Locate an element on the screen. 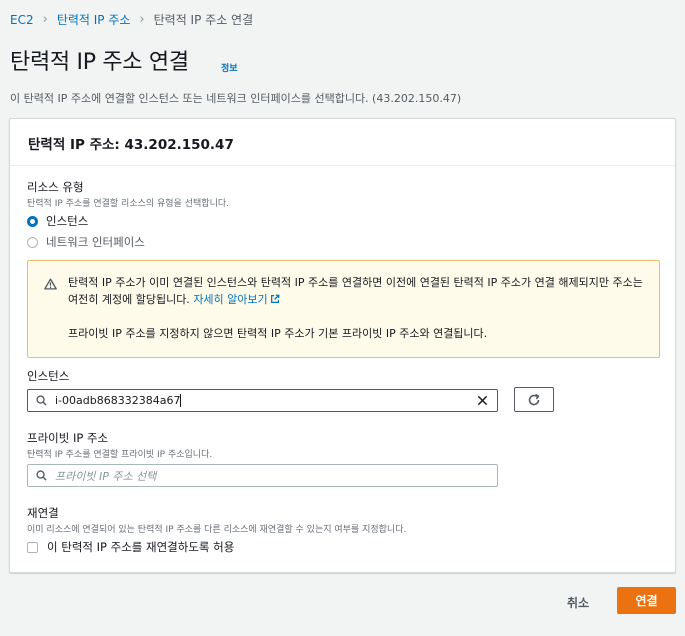  private-ip-search-input: 프라이빗 IP 주소 선택 is located at coordinates (262, 475).